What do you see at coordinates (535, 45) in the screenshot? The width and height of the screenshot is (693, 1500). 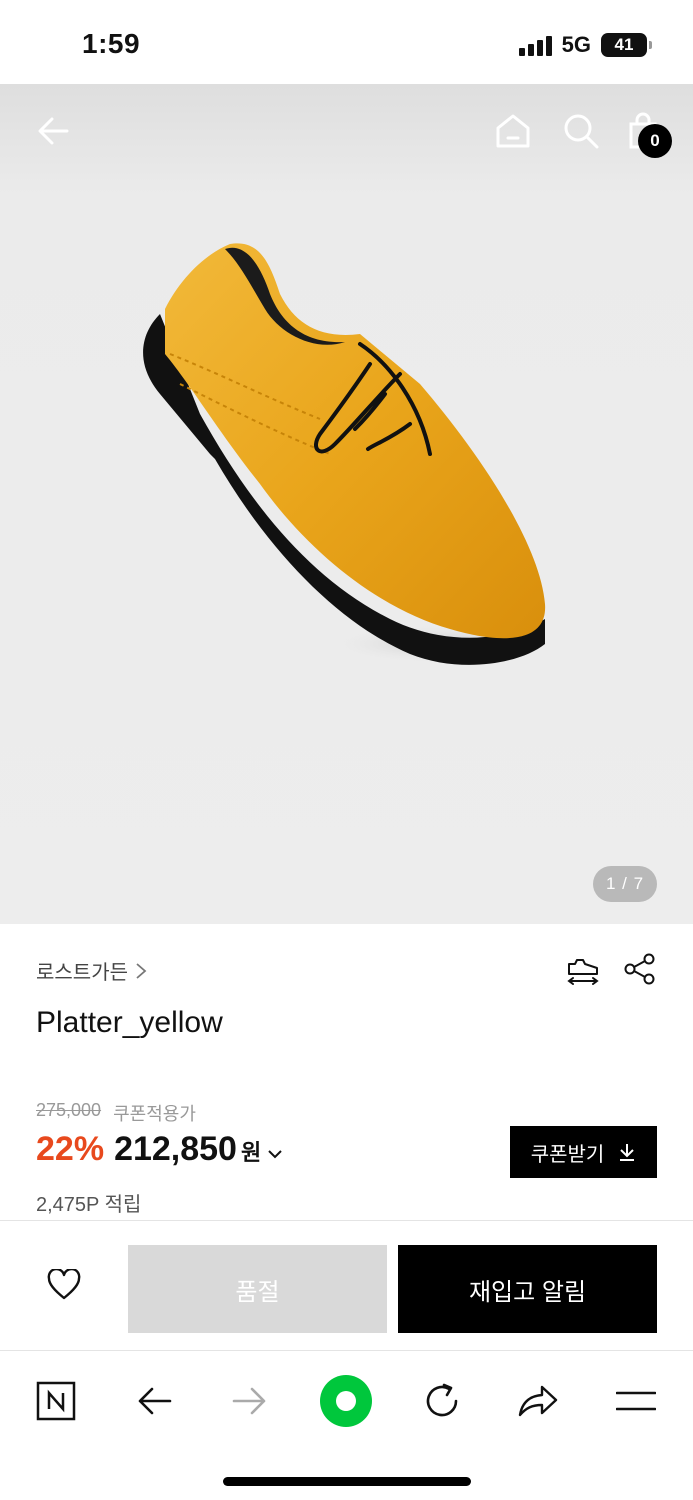 I see `signal-icon` at bounding box center [535, 45].